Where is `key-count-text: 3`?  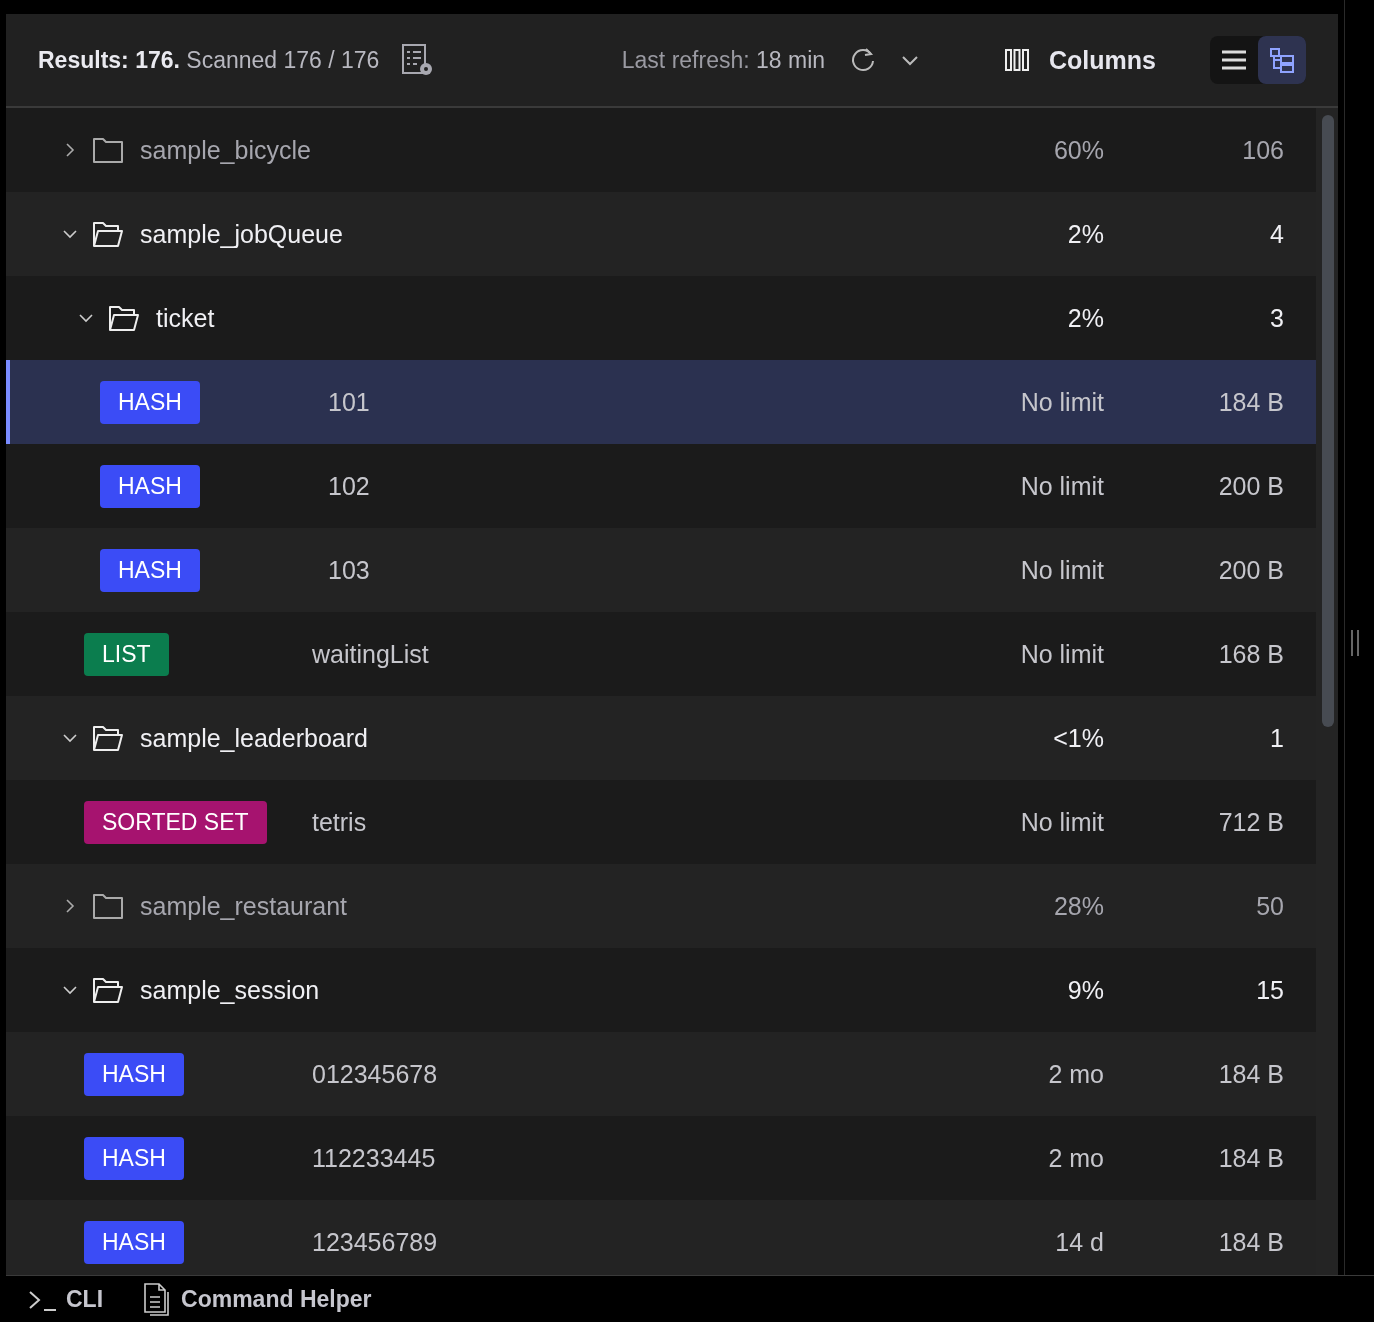 key-count-text: 3 is located at coordinates (1277, 318).